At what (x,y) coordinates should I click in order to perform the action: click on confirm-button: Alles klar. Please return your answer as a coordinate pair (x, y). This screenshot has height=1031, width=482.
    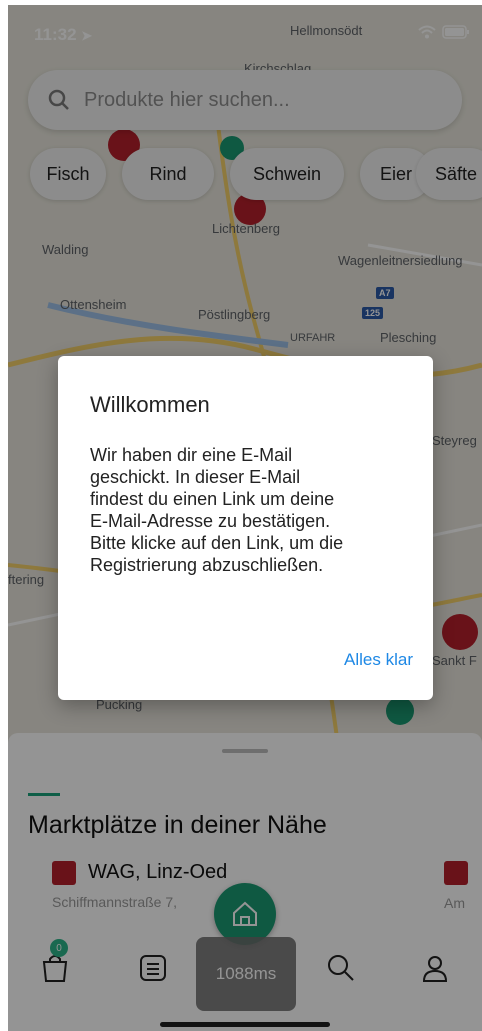
    Looking at the image, I should click on (378, 660).